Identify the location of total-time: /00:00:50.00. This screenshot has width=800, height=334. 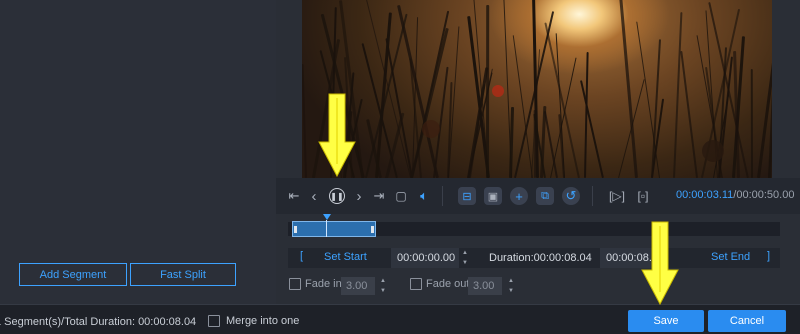
(764, 195).